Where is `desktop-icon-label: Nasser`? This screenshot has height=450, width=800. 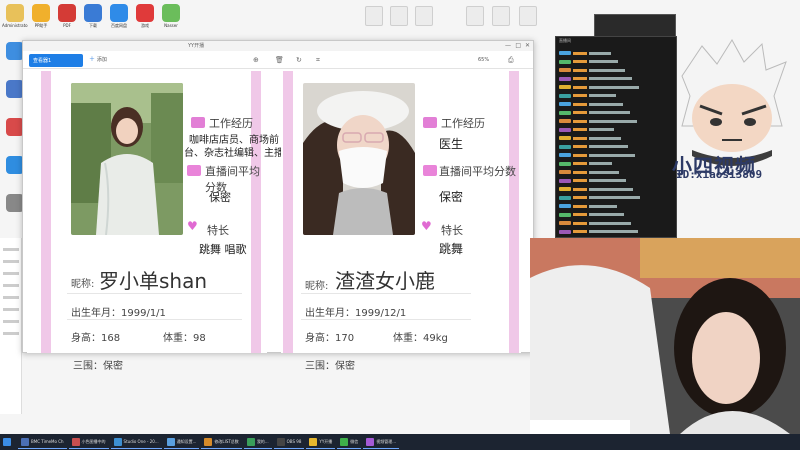
desktop-icon-label: Nasser is located at coordinates (171, 25).